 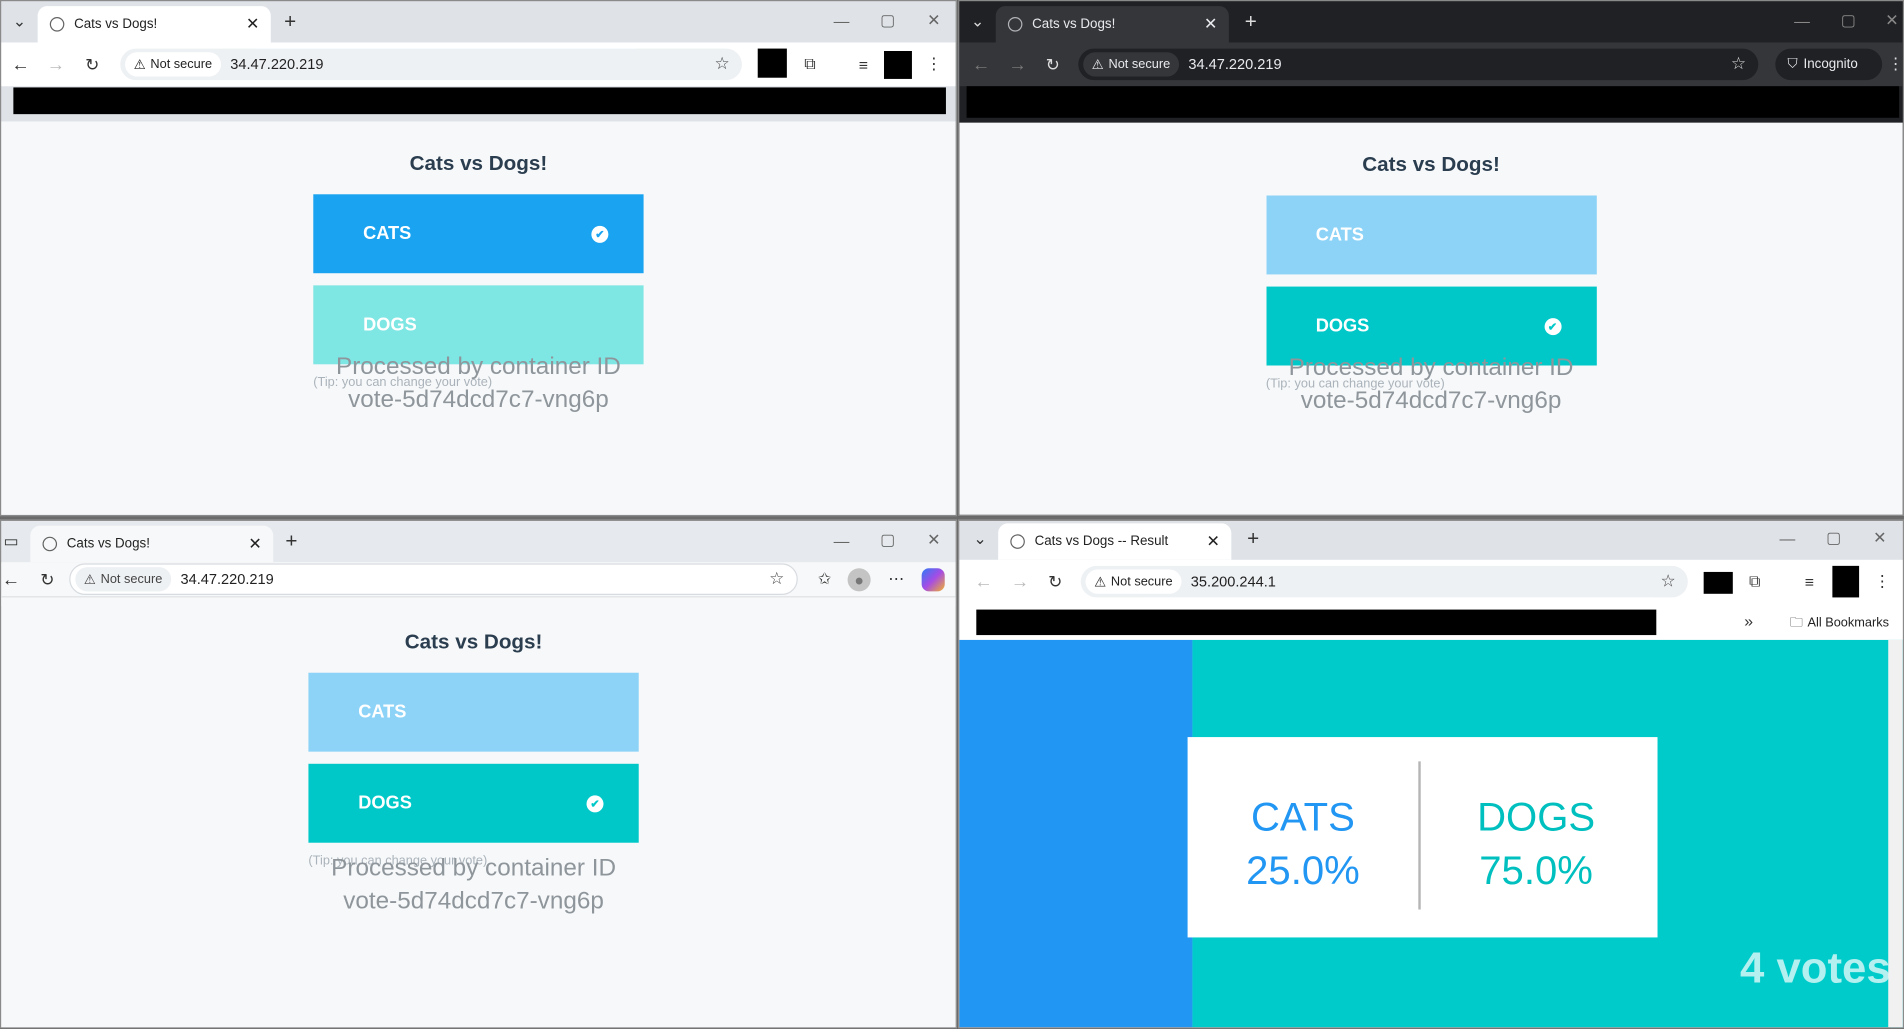 I want to click on toolbar: ← → ↻ ⚠ Not secure 35.200.244.1 ☆ ⧉ ≡ ⋮, so click(x=1431, y=581).